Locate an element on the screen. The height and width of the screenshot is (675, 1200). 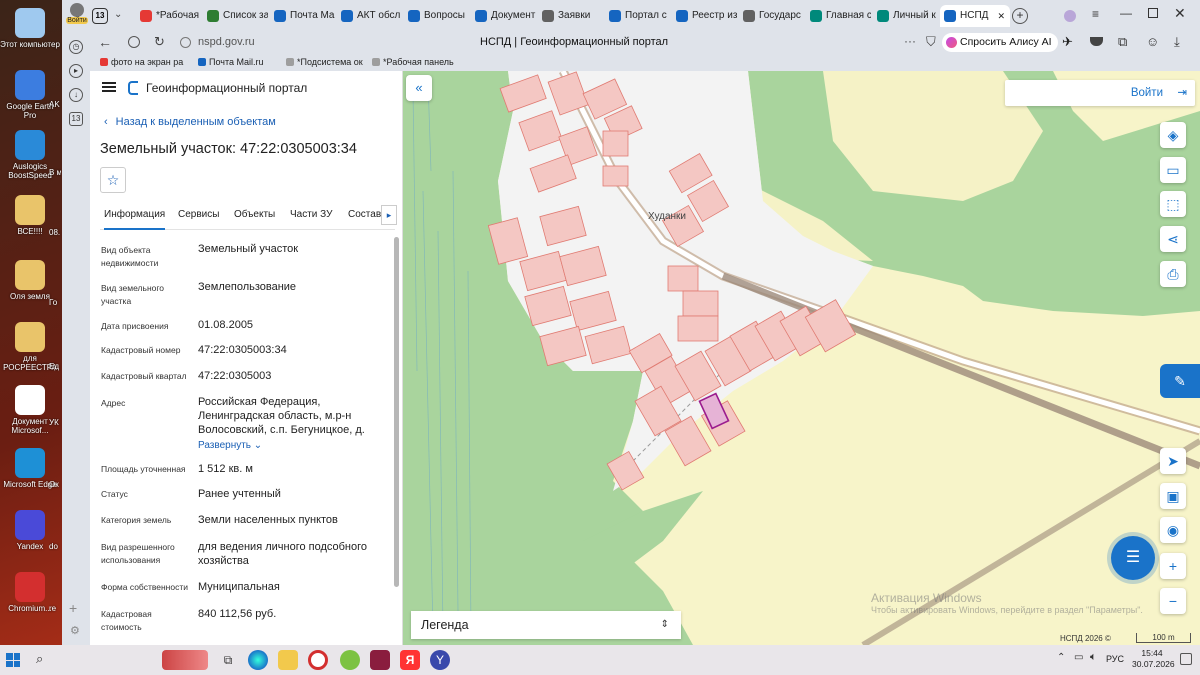
maps-taskbar-icon is located at coordinates (350, 660).